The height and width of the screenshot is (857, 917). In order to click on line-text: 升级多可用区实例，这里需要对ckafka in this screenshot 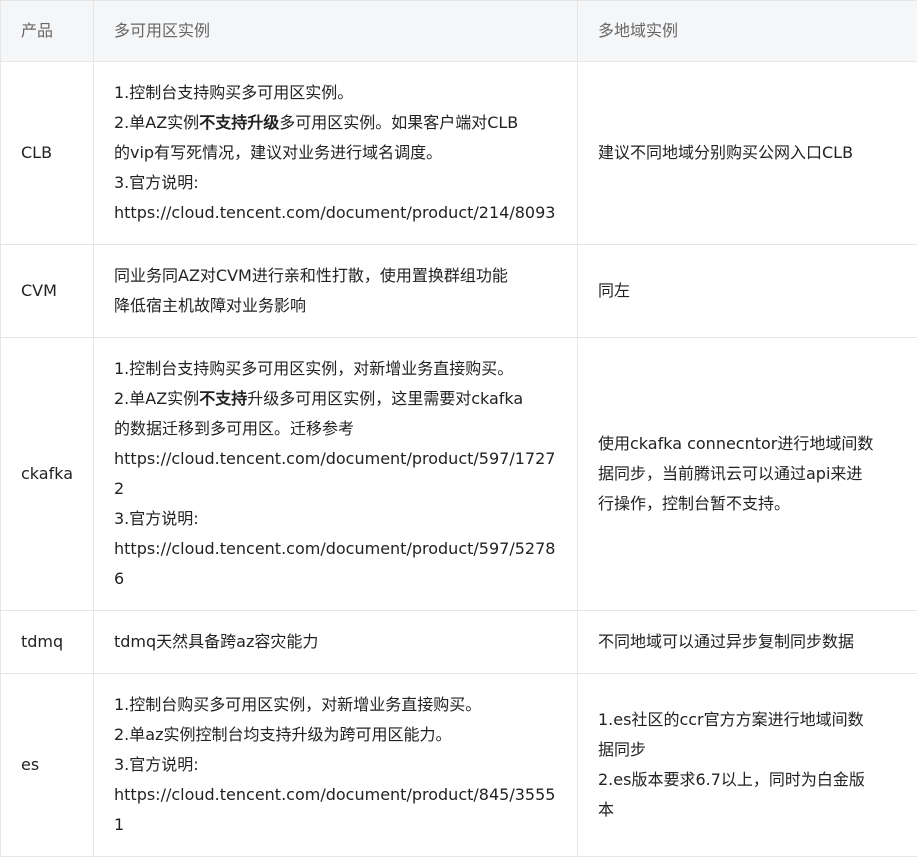, I will do `click(385, 398)`.